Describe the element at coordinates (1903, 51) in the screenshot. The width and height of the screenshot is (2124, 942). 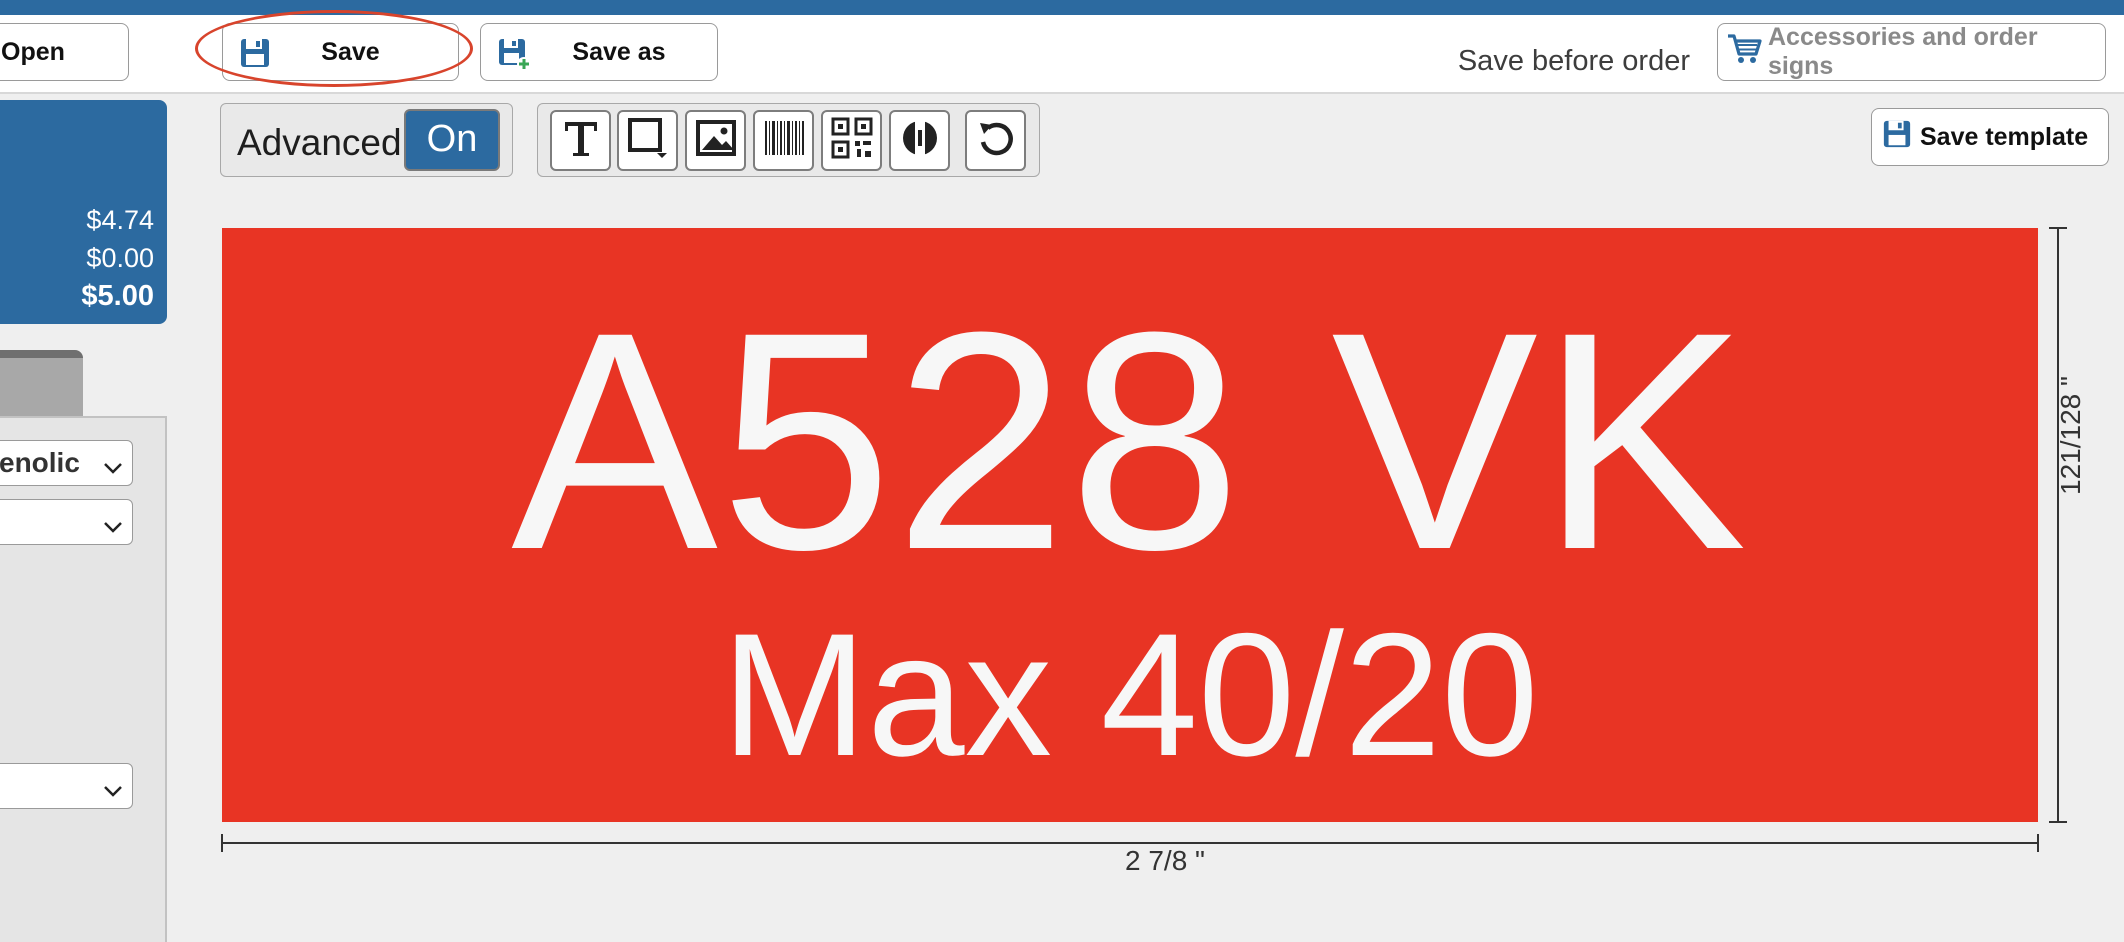
I see `accessories-button-label: Accessories and order signs` at that location.